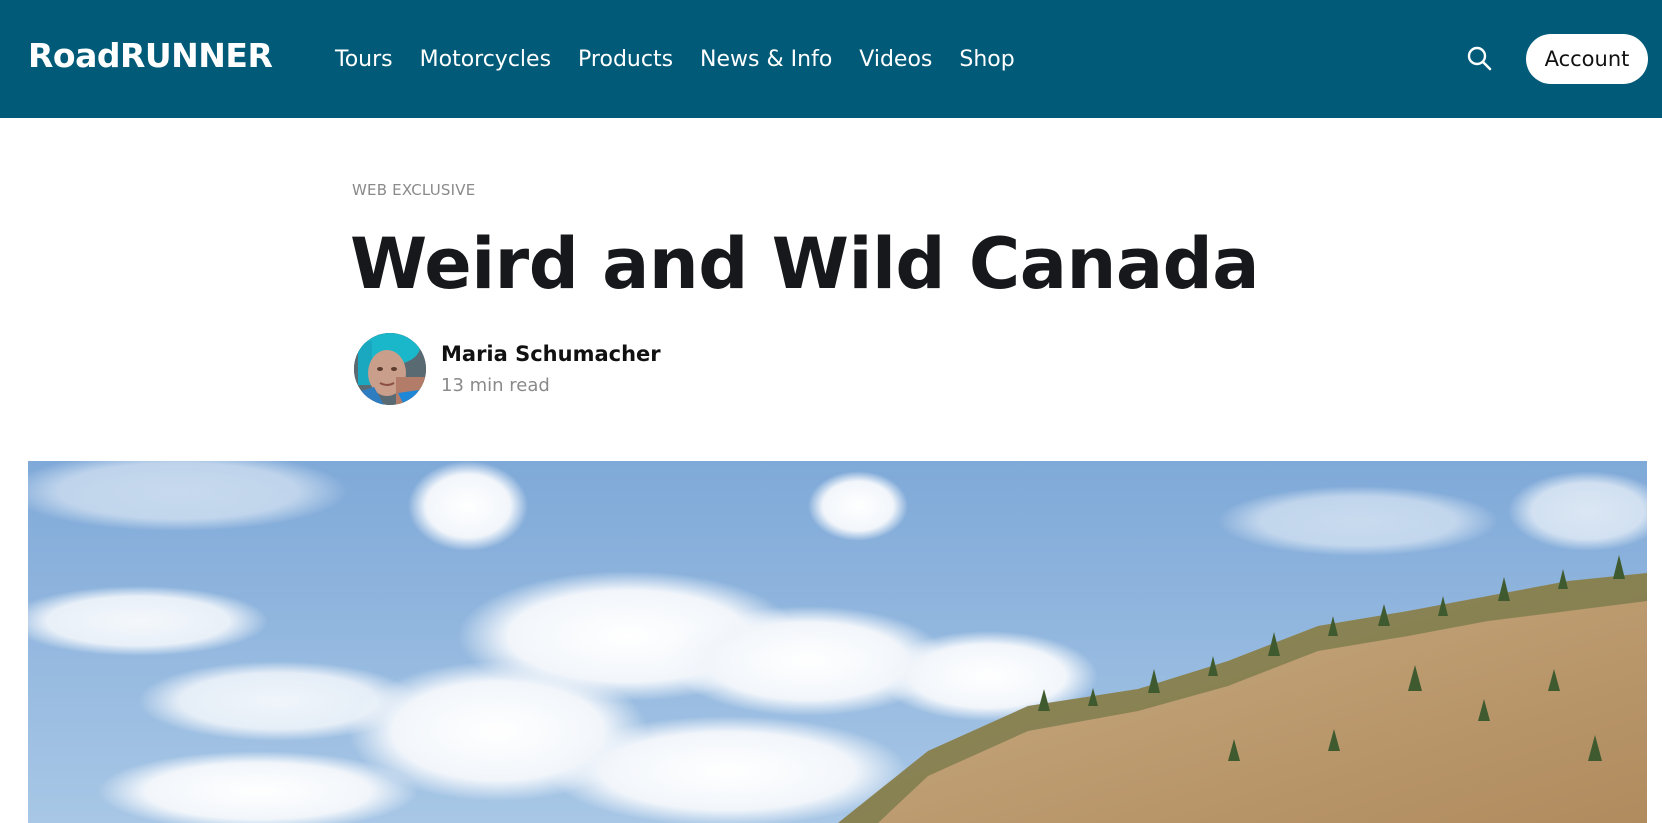 The image size is (1662, 823). I want to click on article-category: WEB EXCLUSIVE, so click(413, 190).